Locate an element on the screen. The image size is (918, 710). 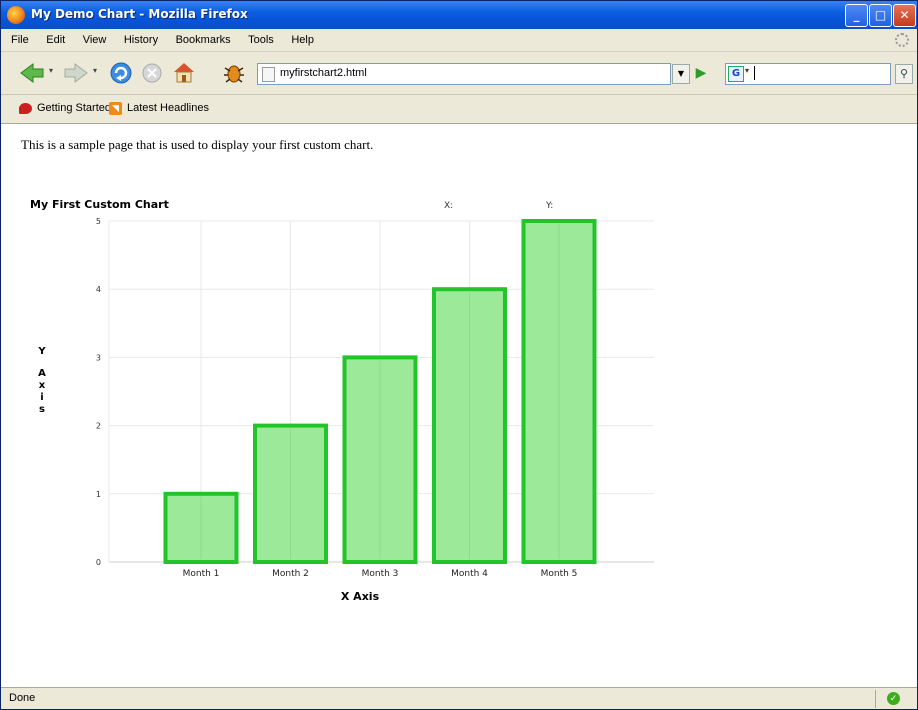
y-axis-label-char: i is located at coordinates (41, 397).